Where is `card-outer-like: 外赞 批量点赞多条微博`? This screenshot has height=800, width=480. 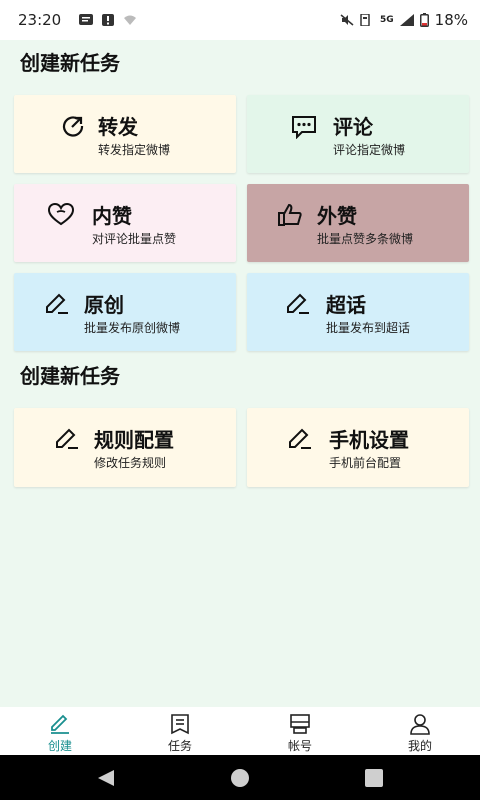 card-outer-like: 外赞 批量点赞多条微博 is located at coordinates (358, 223).